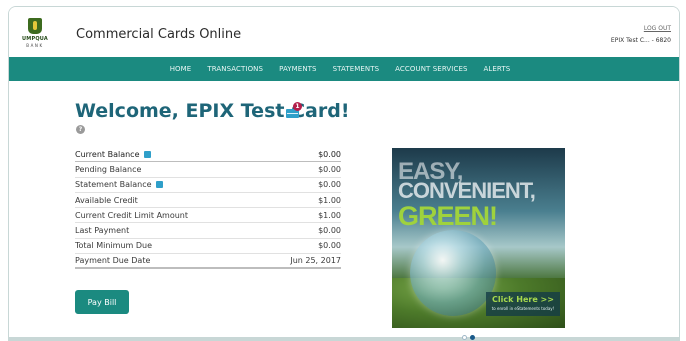 Image resolution: width=686 pixels, height=341 pixels. I want to click on logo-mark-icon, so click(35, 26).